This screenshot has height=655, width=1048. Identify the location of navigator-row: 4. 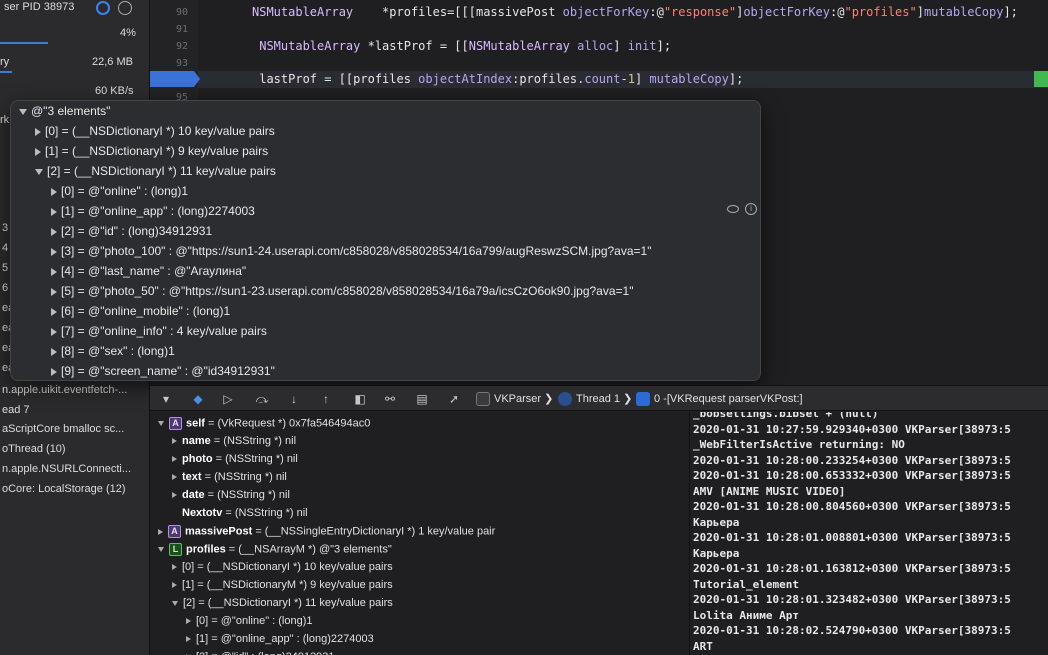
(5, 248).